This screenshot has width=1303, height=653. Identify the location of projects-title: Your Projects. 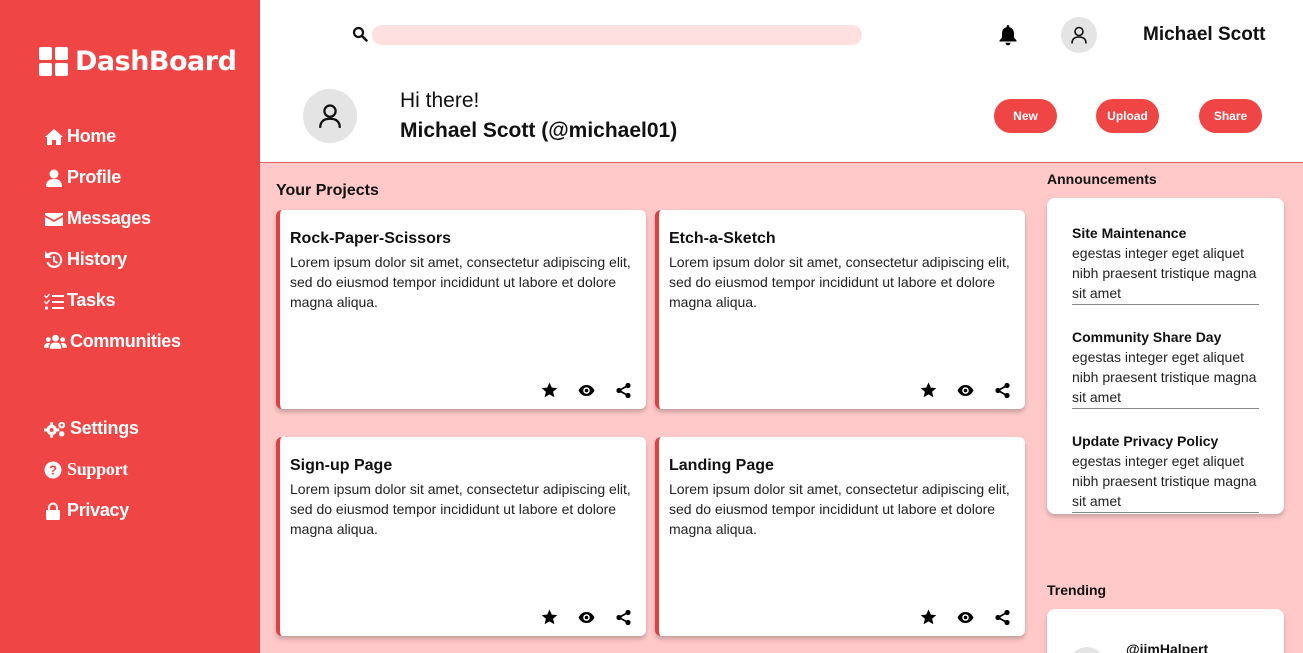
(327, 190).